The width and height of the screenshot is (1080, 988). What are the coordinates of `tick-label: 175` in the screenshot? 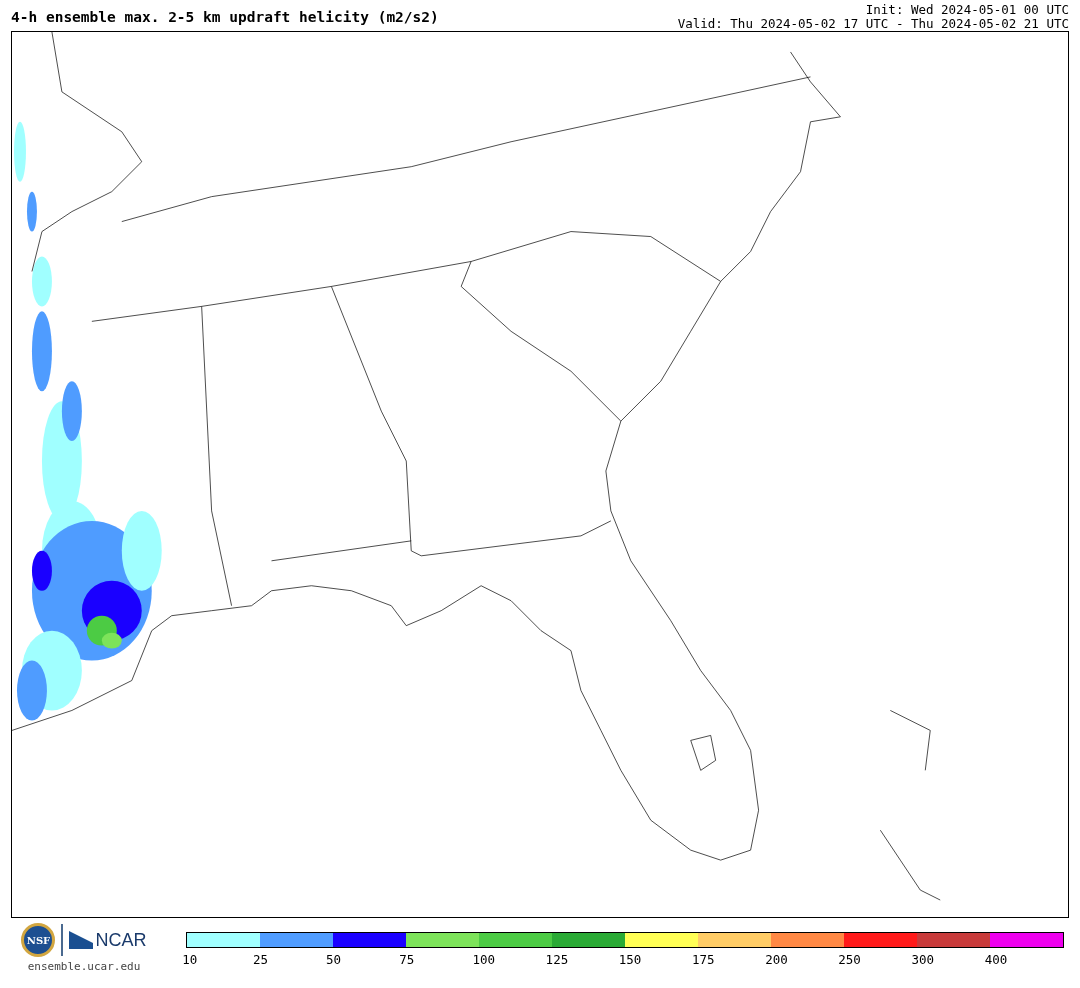 It's located at (703, 959).